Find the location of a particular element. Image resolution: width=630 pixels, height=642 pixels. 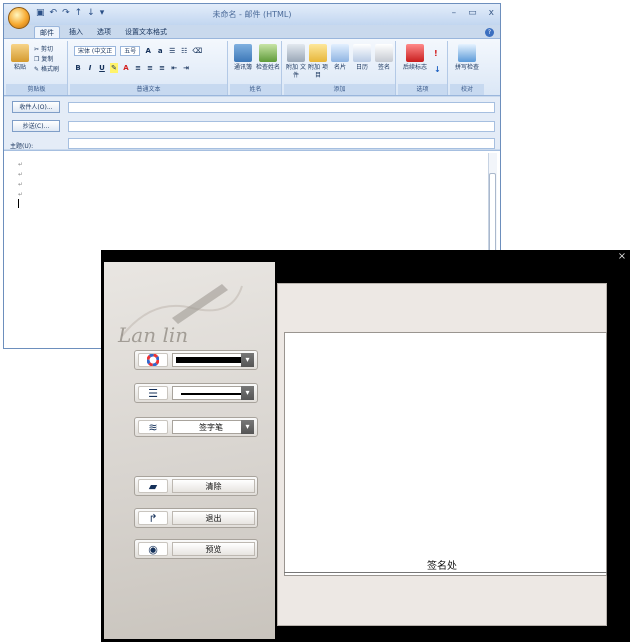

maximize-button: ▭ is located at coordinates (472, 13).